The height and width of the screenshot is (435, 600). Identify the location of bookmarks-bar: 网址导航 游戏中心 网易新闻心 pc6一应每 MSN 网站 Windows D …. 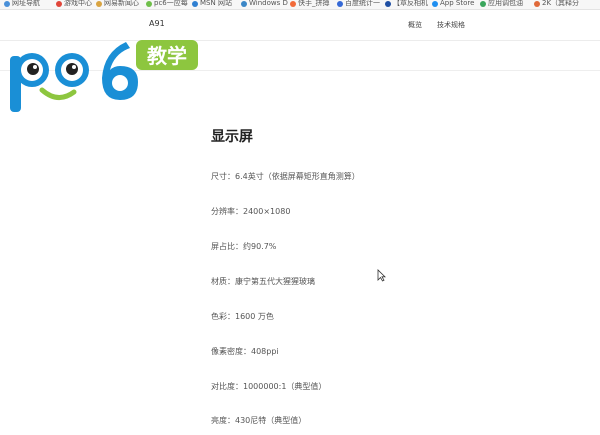
(300, 5).